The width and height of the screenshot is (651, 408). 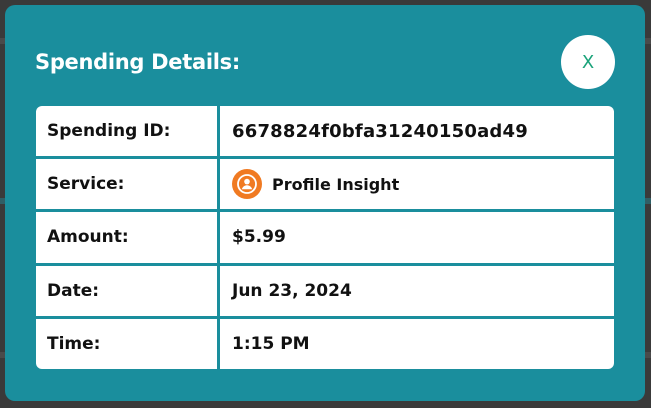 I want to click on modal-title: Spending Details:, so click(x=137, y=62).